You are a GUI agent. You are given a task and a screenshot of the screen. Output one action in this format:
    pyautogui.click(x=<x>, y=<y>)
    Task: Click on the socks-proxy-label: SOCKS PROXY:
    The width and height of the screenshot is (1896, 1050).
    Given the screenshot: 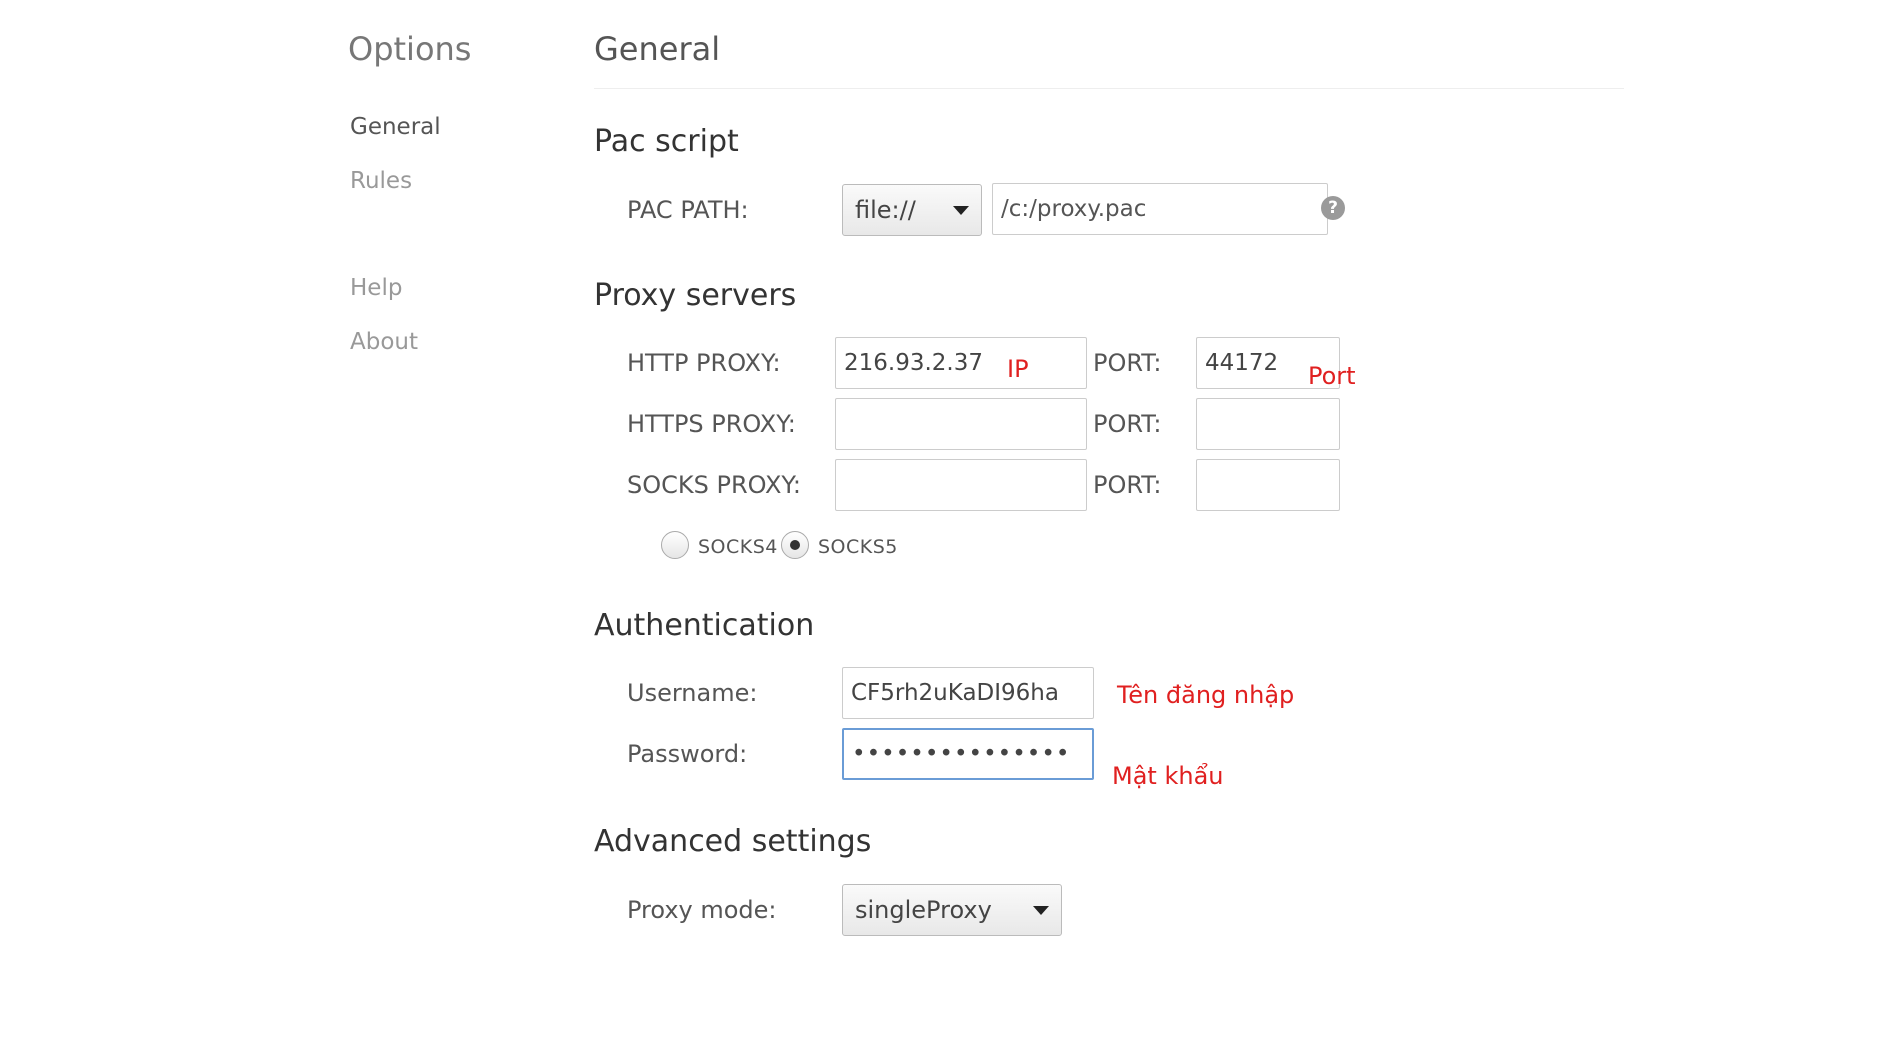 What is the action you would take?
    pyautogui.click(x=714, y=485)
    